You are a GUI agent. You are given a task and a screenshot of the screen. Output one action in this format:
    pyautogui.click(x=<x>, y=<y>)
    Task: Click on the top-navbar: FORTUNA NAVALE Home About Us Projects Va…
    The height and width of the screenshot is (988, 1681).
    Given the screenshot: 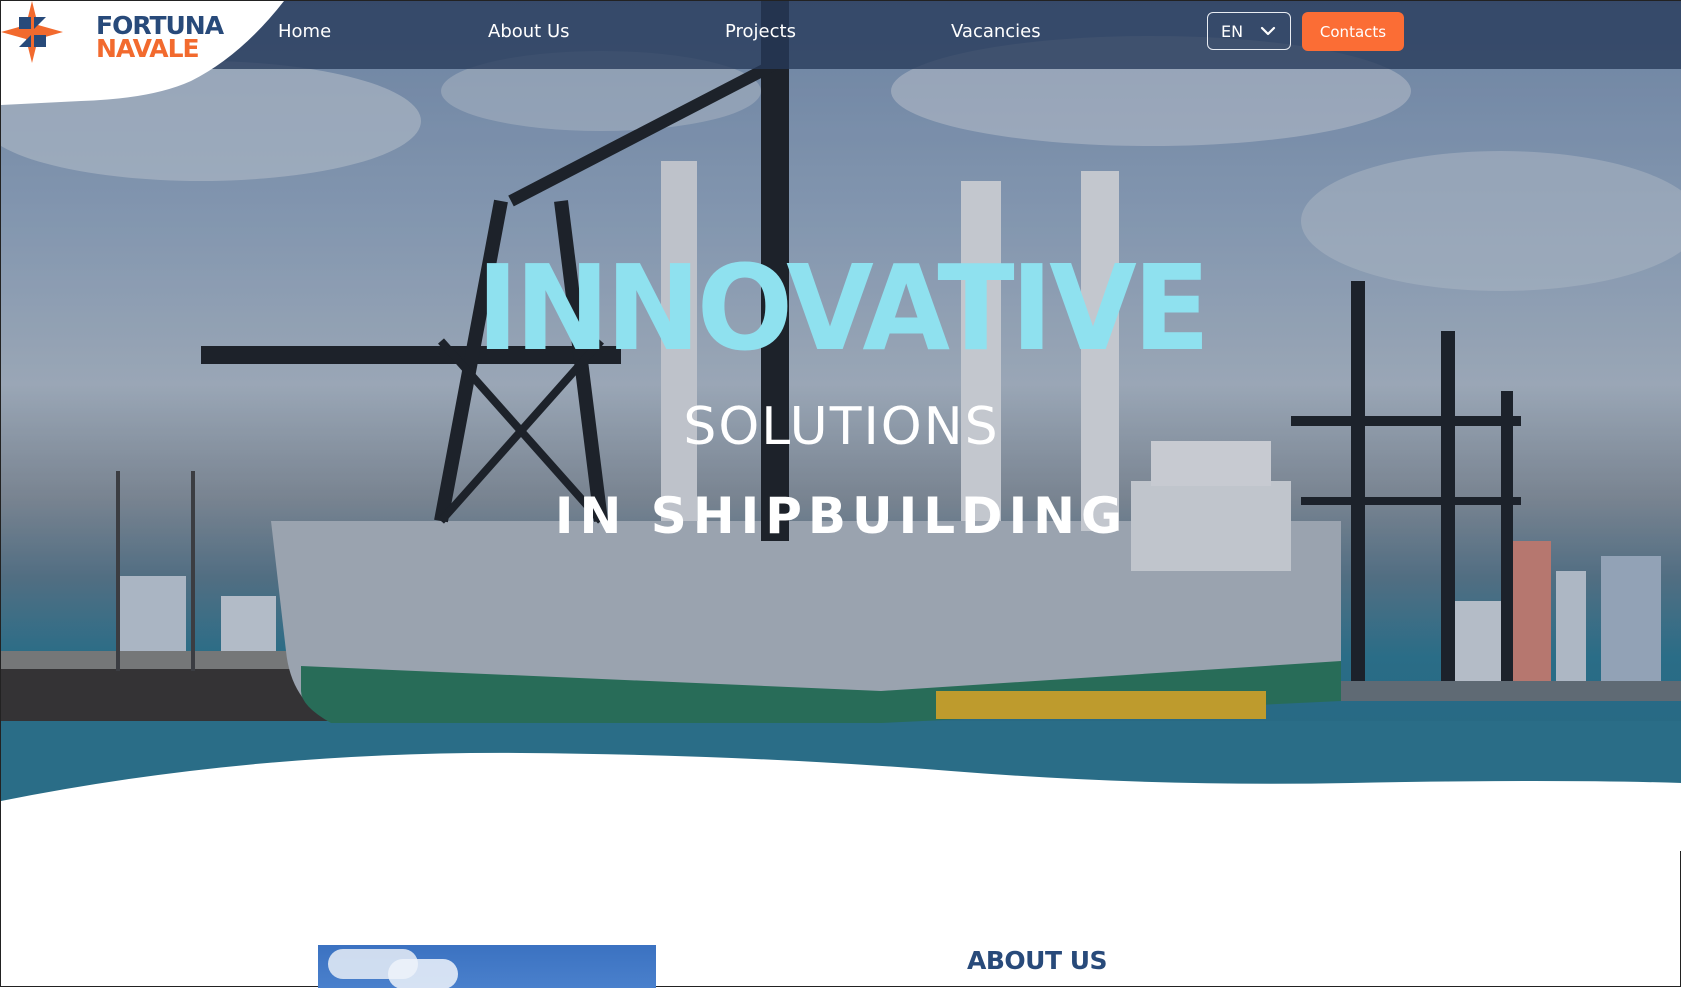 What is the action you would take?
    pyautogui.click(x=841, y=53)
    